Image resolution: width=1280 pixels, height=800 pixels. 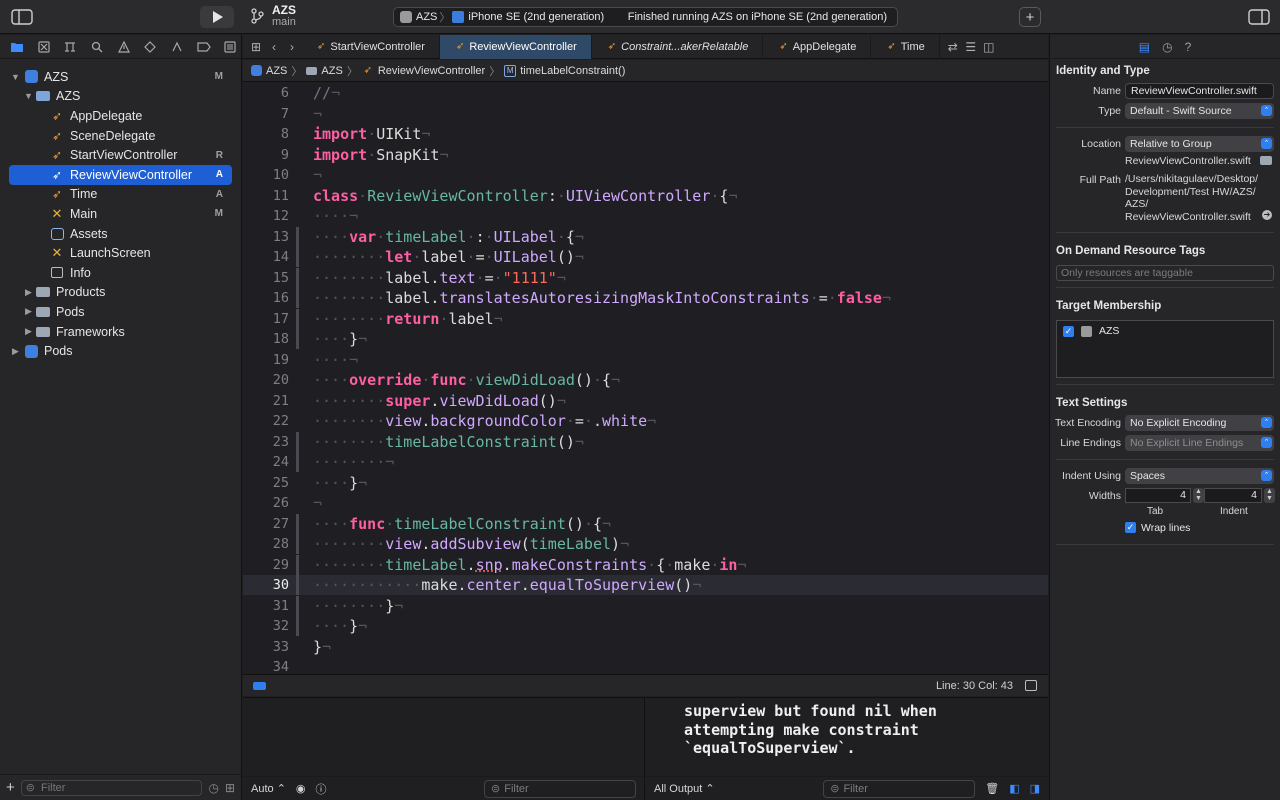 What do you see at coordinates (292, 47) in the screenshot?
I see `forward-icon: ›` at bounding box center [292, 47].